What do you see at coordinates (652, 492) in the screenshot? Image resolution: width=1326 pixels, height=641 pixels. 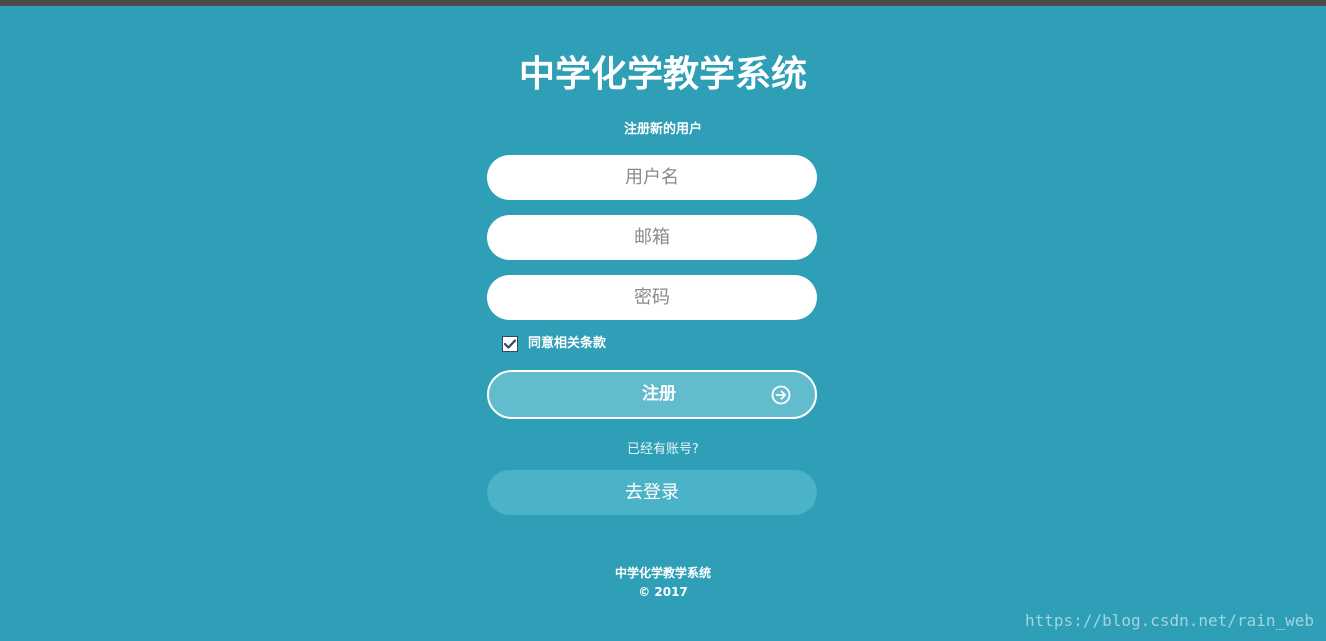 I see `go-login-button: 去登录` at bounding box center [652, 492].